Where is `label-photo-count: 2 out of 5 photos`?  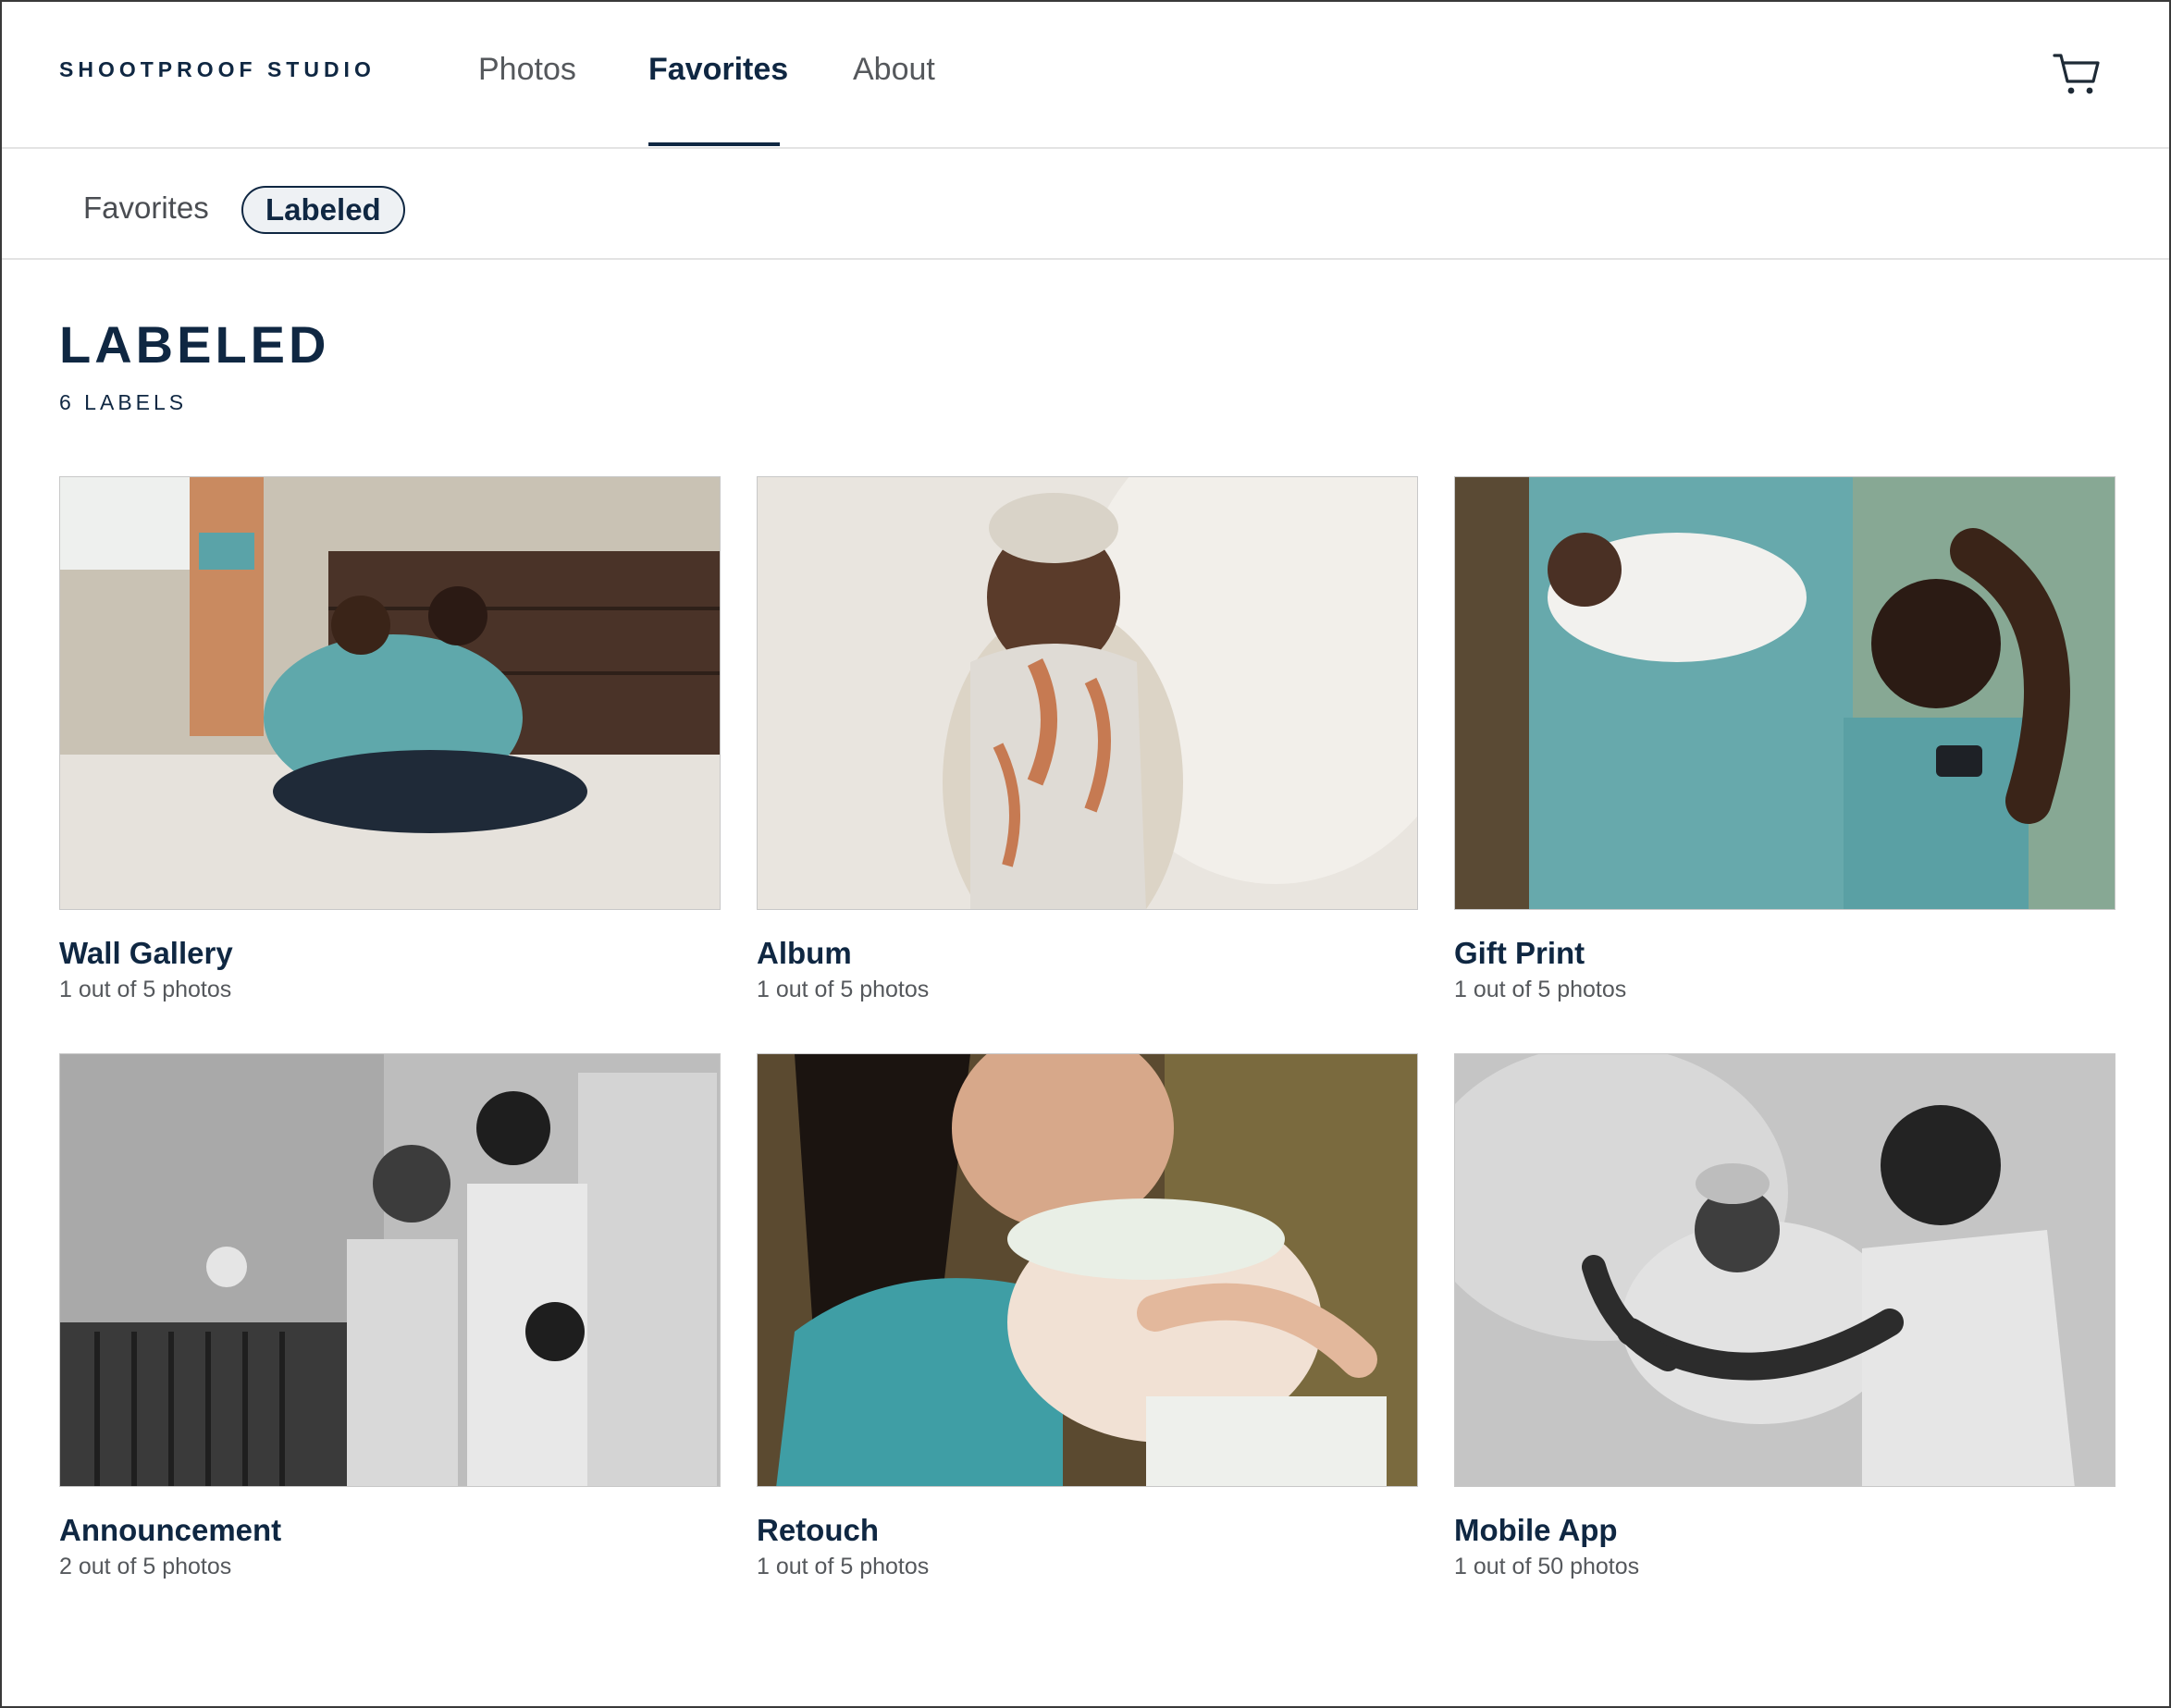 label-photo-count: 2 out of 5 photos is located at coordinates (145, 1566).